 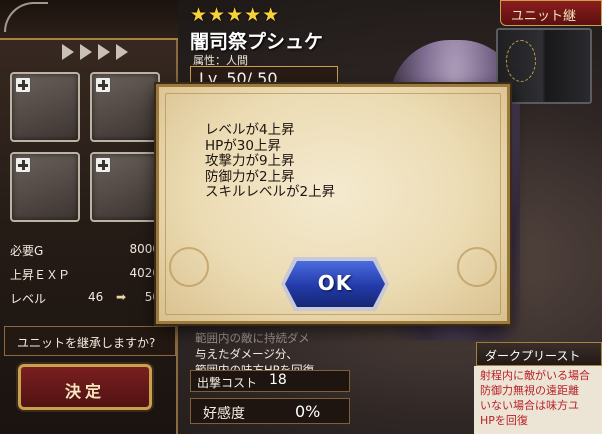 What do you see at coordinates (252, 338) in the screenshot?
I see `description-line: 範囲内の敵に持続ダメ` at bounding box center [252, 338].